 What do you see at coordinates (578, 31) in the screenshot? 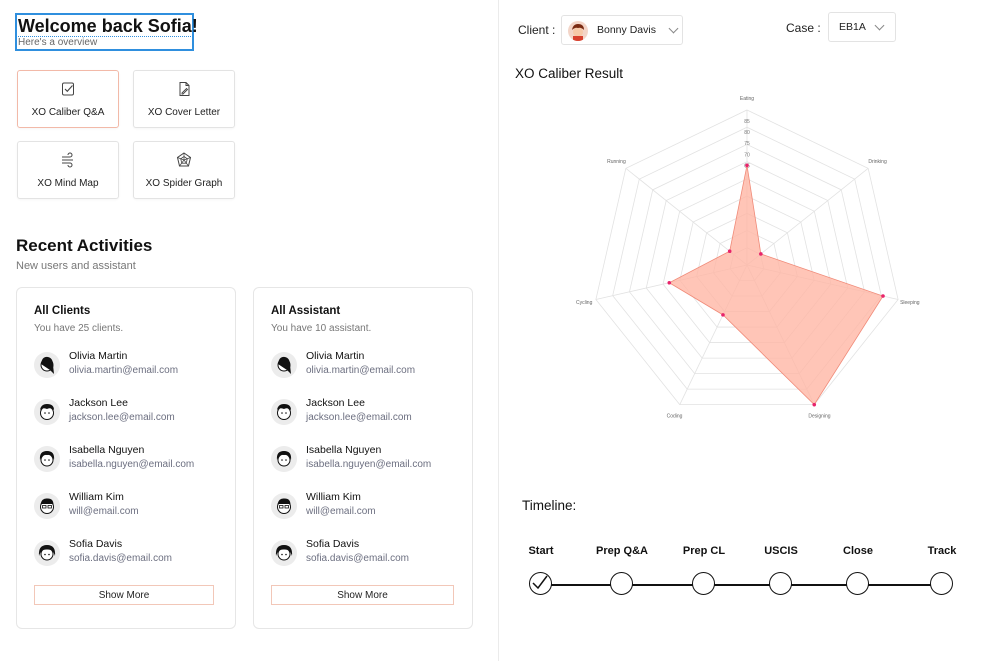
I see `client-avatar` at bounding box center [578, 31].